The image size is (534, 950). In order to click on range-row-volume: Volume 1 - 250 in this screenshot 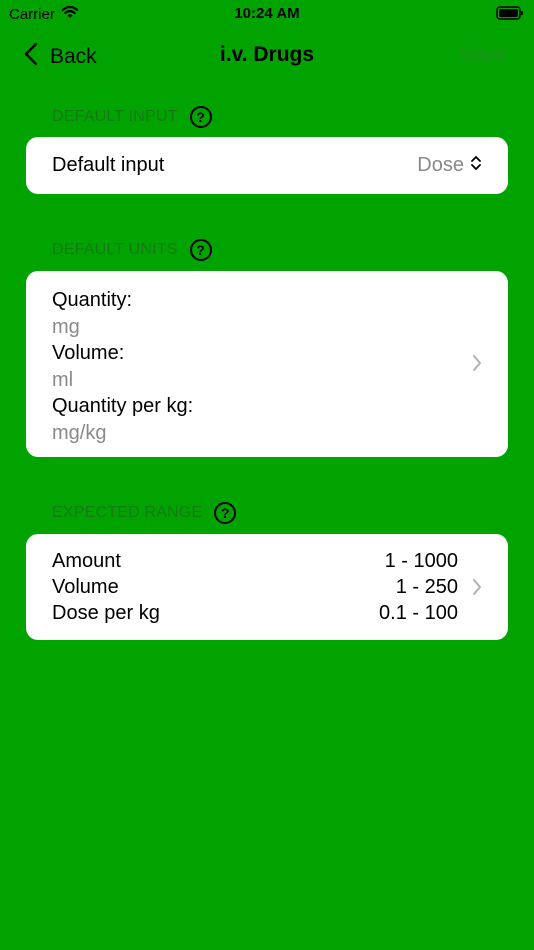, I will do `click(255, 587)`.